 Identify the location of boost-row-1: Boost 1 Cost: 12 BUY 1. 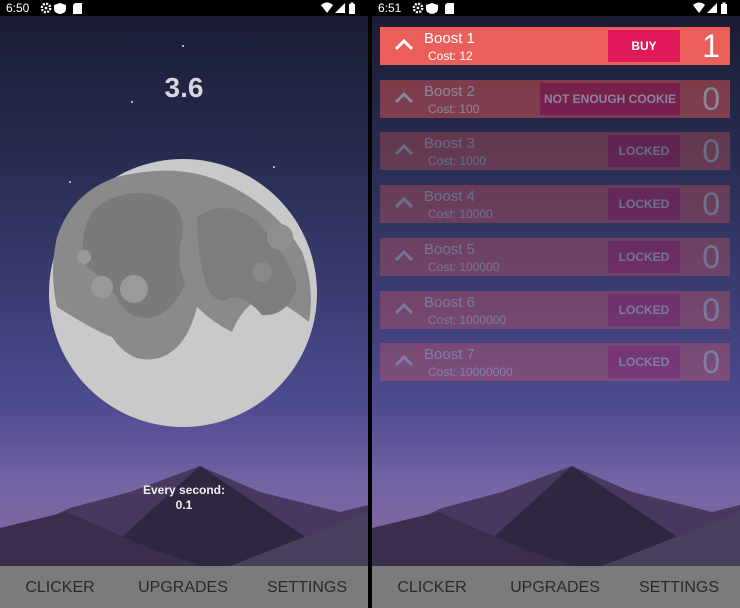
(555, 46).